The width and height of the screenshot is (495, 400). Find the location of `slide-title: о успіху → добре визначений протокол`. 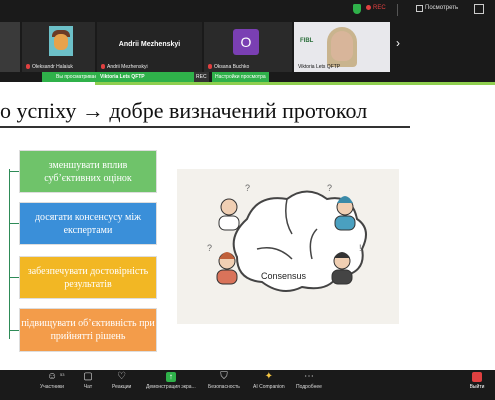

slide-title: о успіху → добре визначений протокол is located at coordinates (184, 110).